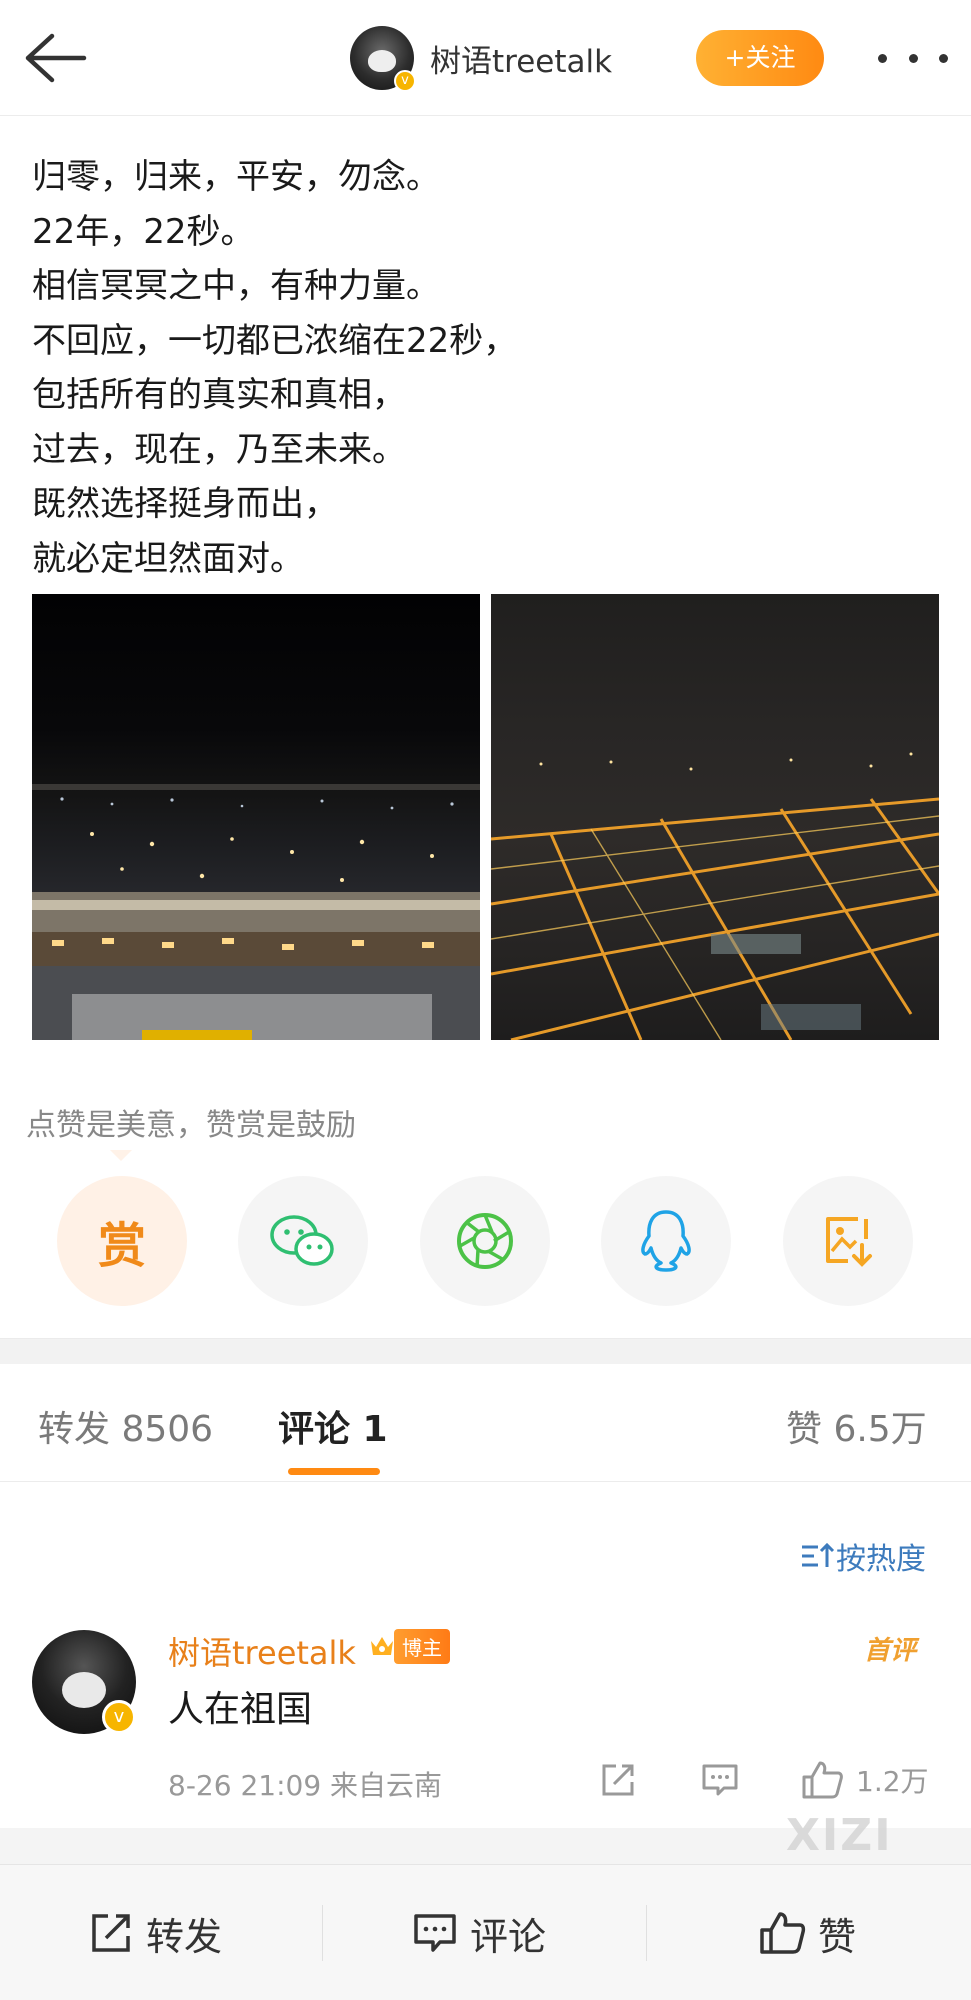 This screenshot has height=2000, width=971. Describe the element at coordinates (485, 1423) in the screenshot. I see `interaction-tabs: 转发 8506 评论 1 赞 6.5万` at that location.